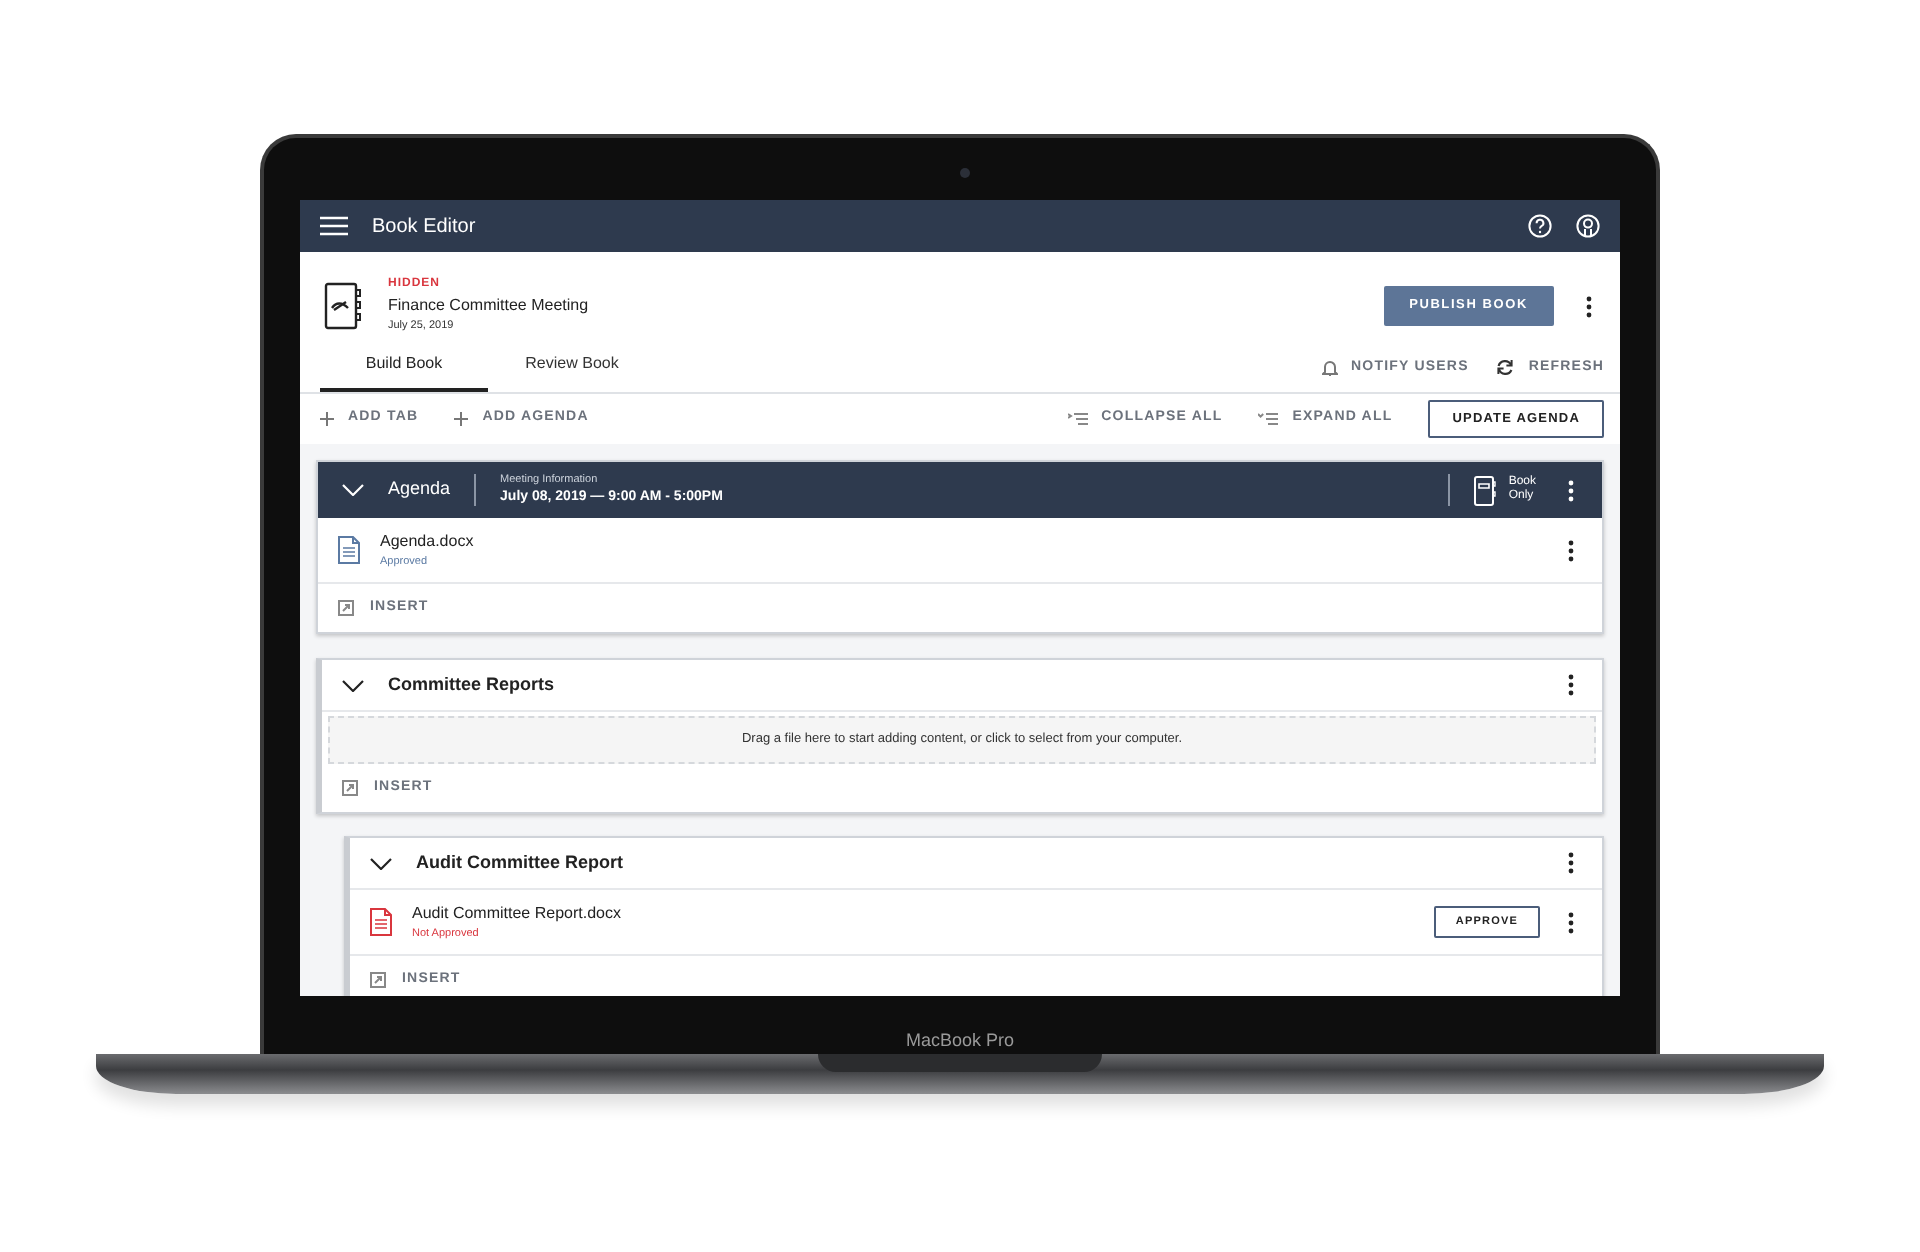 The height and width of the screenshot is (1252, 1920). Describe the element at coordinates (425, 227) in the screenshot. I see `app-title: Book Editor` at that location.